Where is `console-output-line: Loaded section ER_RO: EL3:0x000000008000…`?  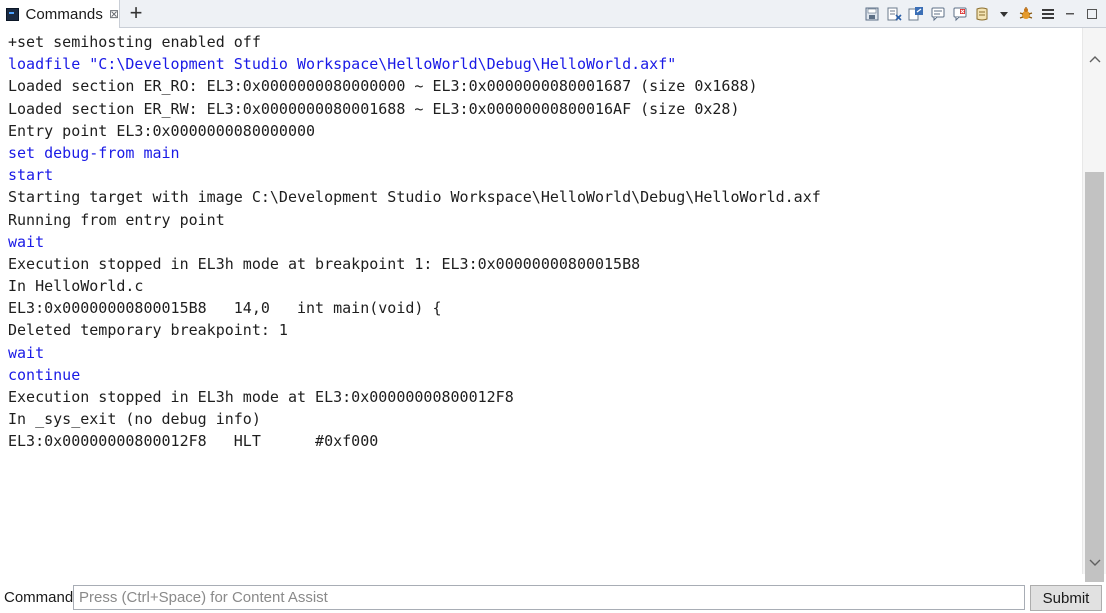 console-output-line: Loaded section ER_RO: EL3:0x000000008000… is located at coordinates (383, 86).